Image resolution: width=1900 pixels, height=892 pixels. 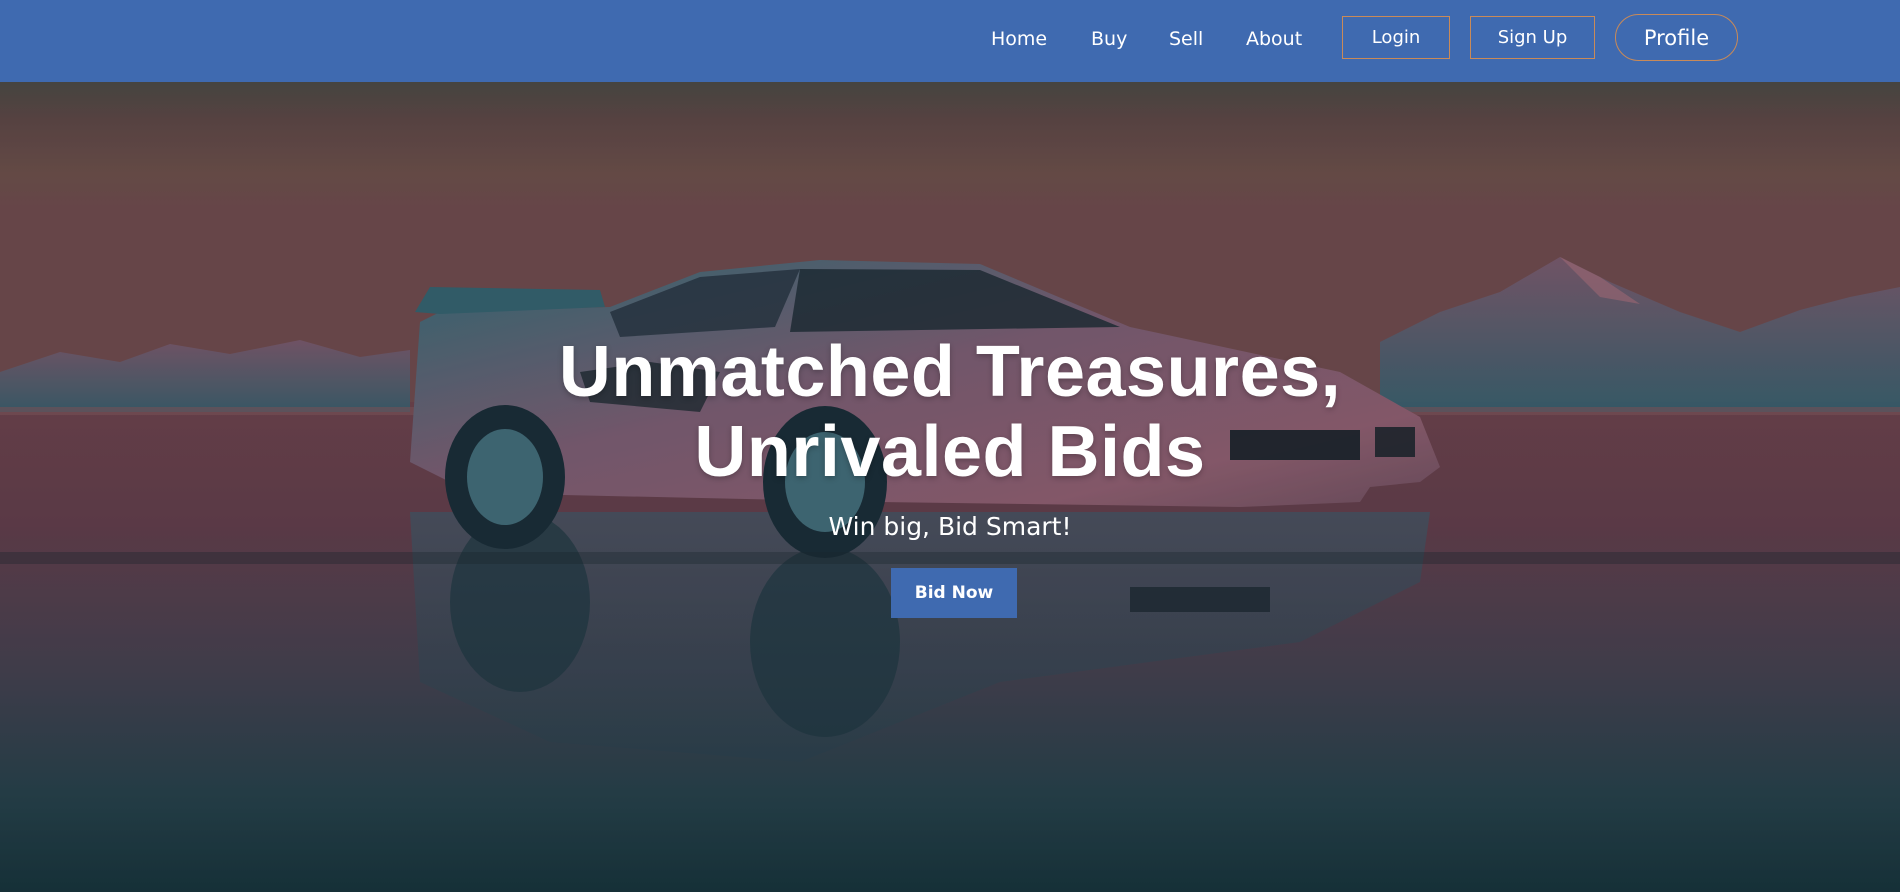 I want to click on nav-link-sell: Sell, so click(x=1186, y=39).